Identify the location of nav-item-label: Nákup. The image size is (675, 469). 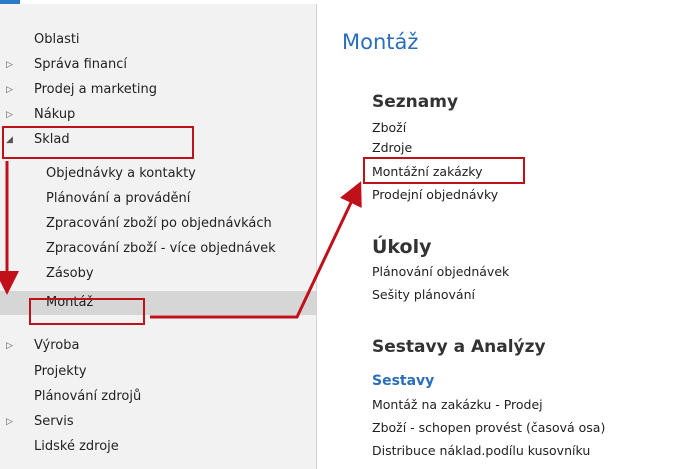
(55, 114).